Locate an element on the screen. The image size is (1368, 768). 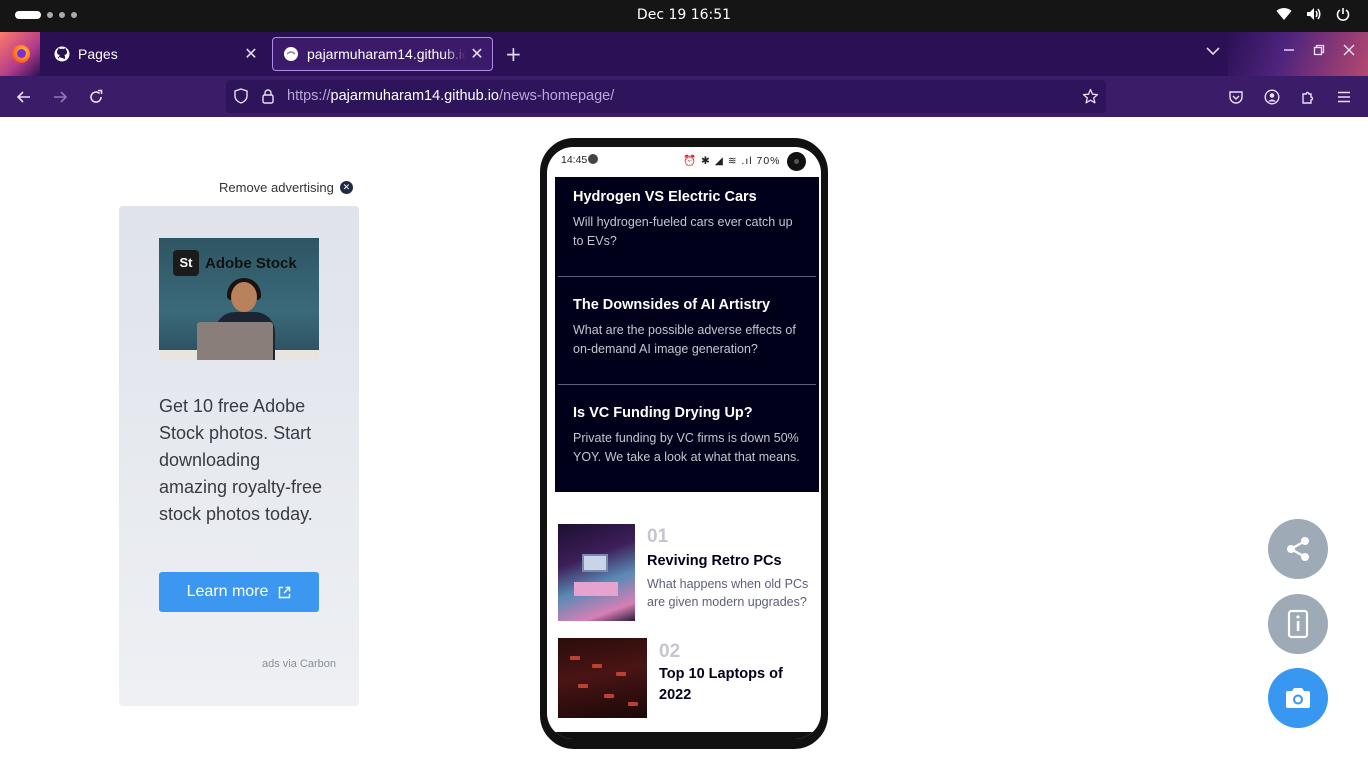
adobe-stock-badge: St is located at coordinates (186, 263).